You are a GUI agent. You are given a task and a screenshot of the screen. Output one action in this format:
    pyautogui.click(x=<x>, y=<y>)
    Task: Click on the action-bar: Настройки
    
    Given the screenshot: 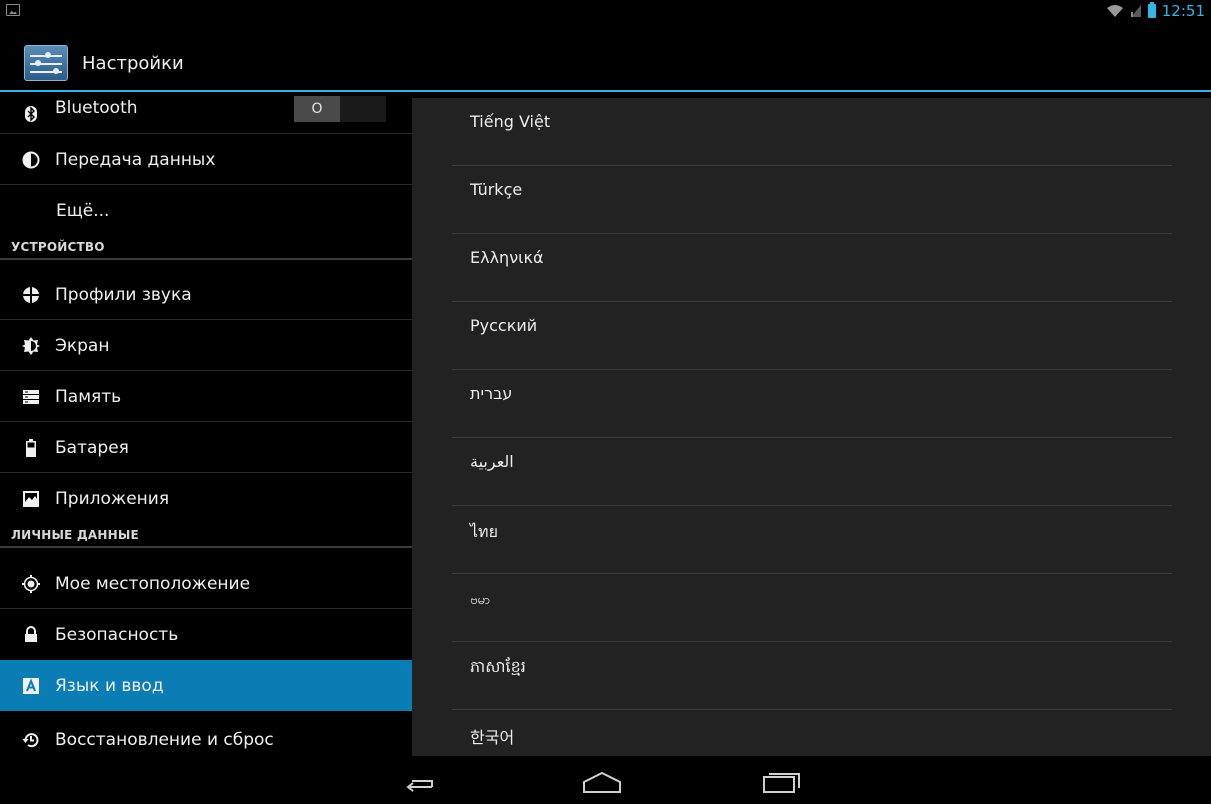 What is the action you would take?
    pyautogui.click(x=605, y=64)
    